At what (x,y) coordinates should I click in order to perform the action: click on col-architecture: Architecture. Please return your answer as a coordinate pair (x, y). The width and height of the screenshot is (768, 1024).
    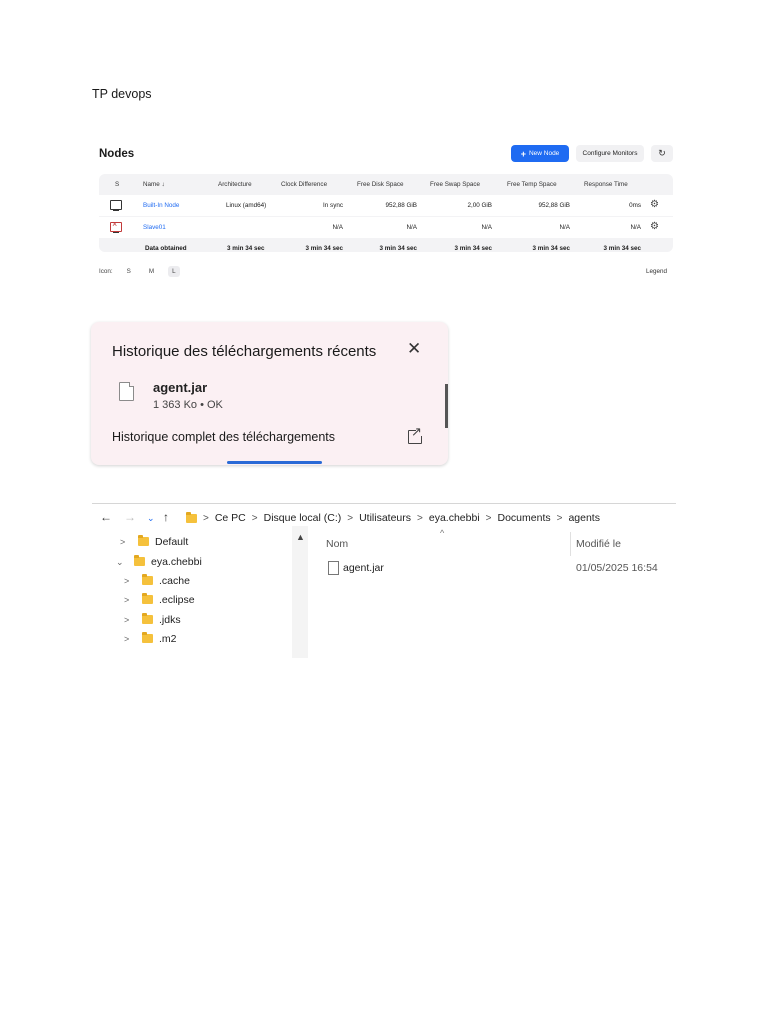
    Looking at the image, I should click on (235, 184).